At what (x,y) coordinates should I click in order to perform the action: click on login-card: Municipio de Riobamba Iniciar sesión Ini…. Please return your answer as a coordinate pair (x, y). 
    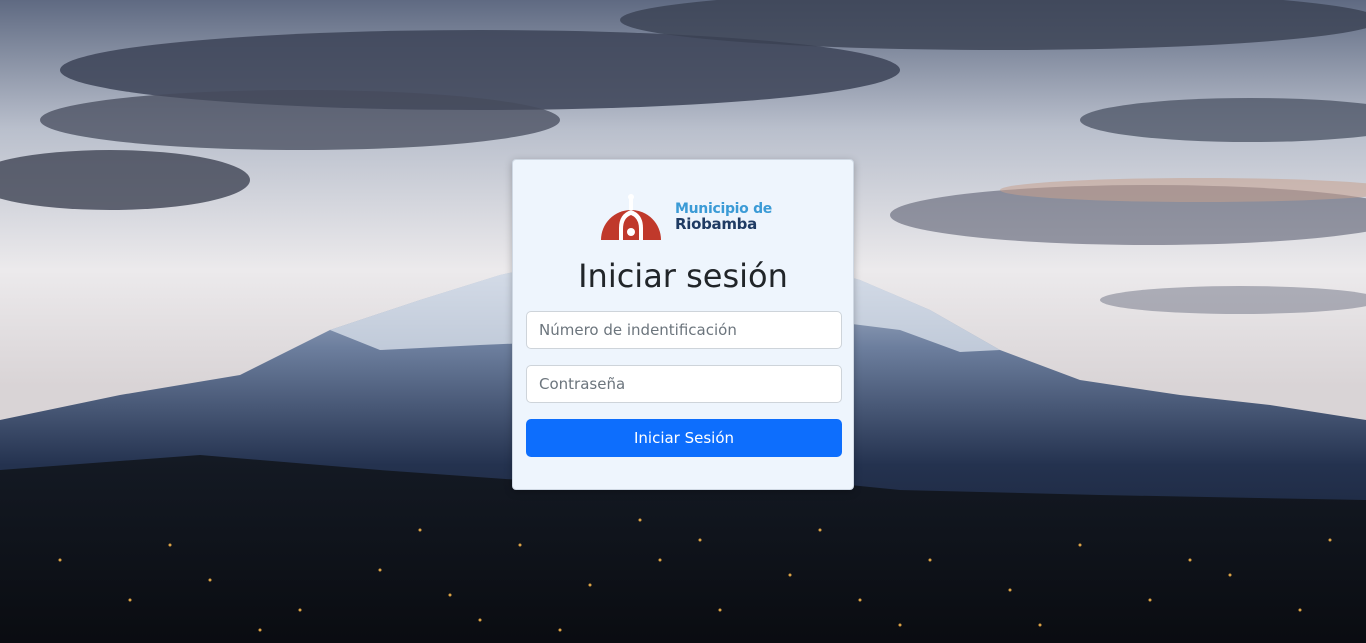
    Looking at the image, I should click on (683, 324).